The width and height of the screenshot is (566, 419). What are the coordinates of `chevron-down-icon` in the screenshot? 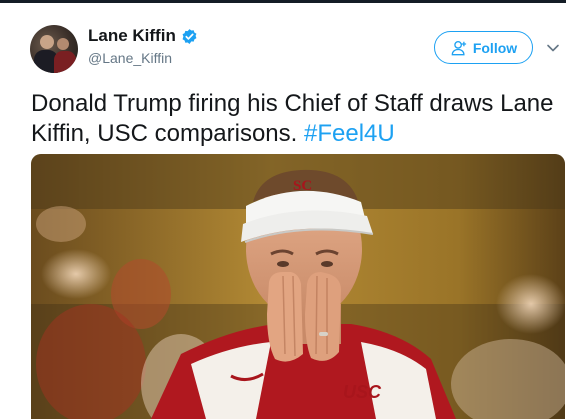 It's located at (553, 48).